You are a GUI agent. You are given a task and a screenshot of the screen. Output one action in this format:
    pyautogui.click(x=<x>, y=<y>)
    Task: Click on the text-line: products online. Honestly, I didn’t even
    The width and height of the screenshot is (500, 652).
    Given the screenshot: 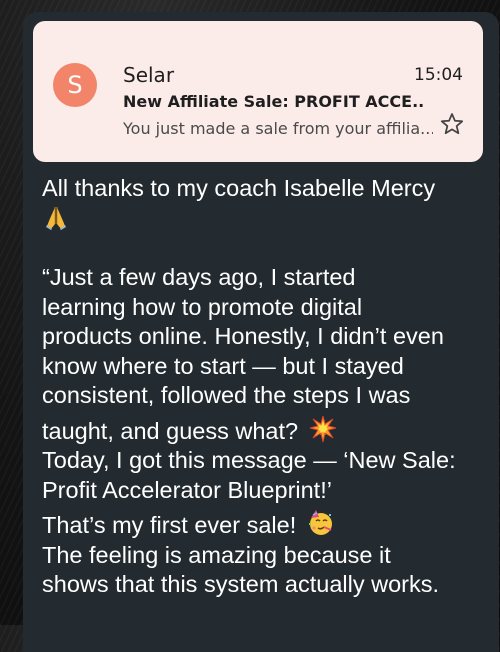 What is the action you would take?
    pyautogui.click(x=243, y=336)
    